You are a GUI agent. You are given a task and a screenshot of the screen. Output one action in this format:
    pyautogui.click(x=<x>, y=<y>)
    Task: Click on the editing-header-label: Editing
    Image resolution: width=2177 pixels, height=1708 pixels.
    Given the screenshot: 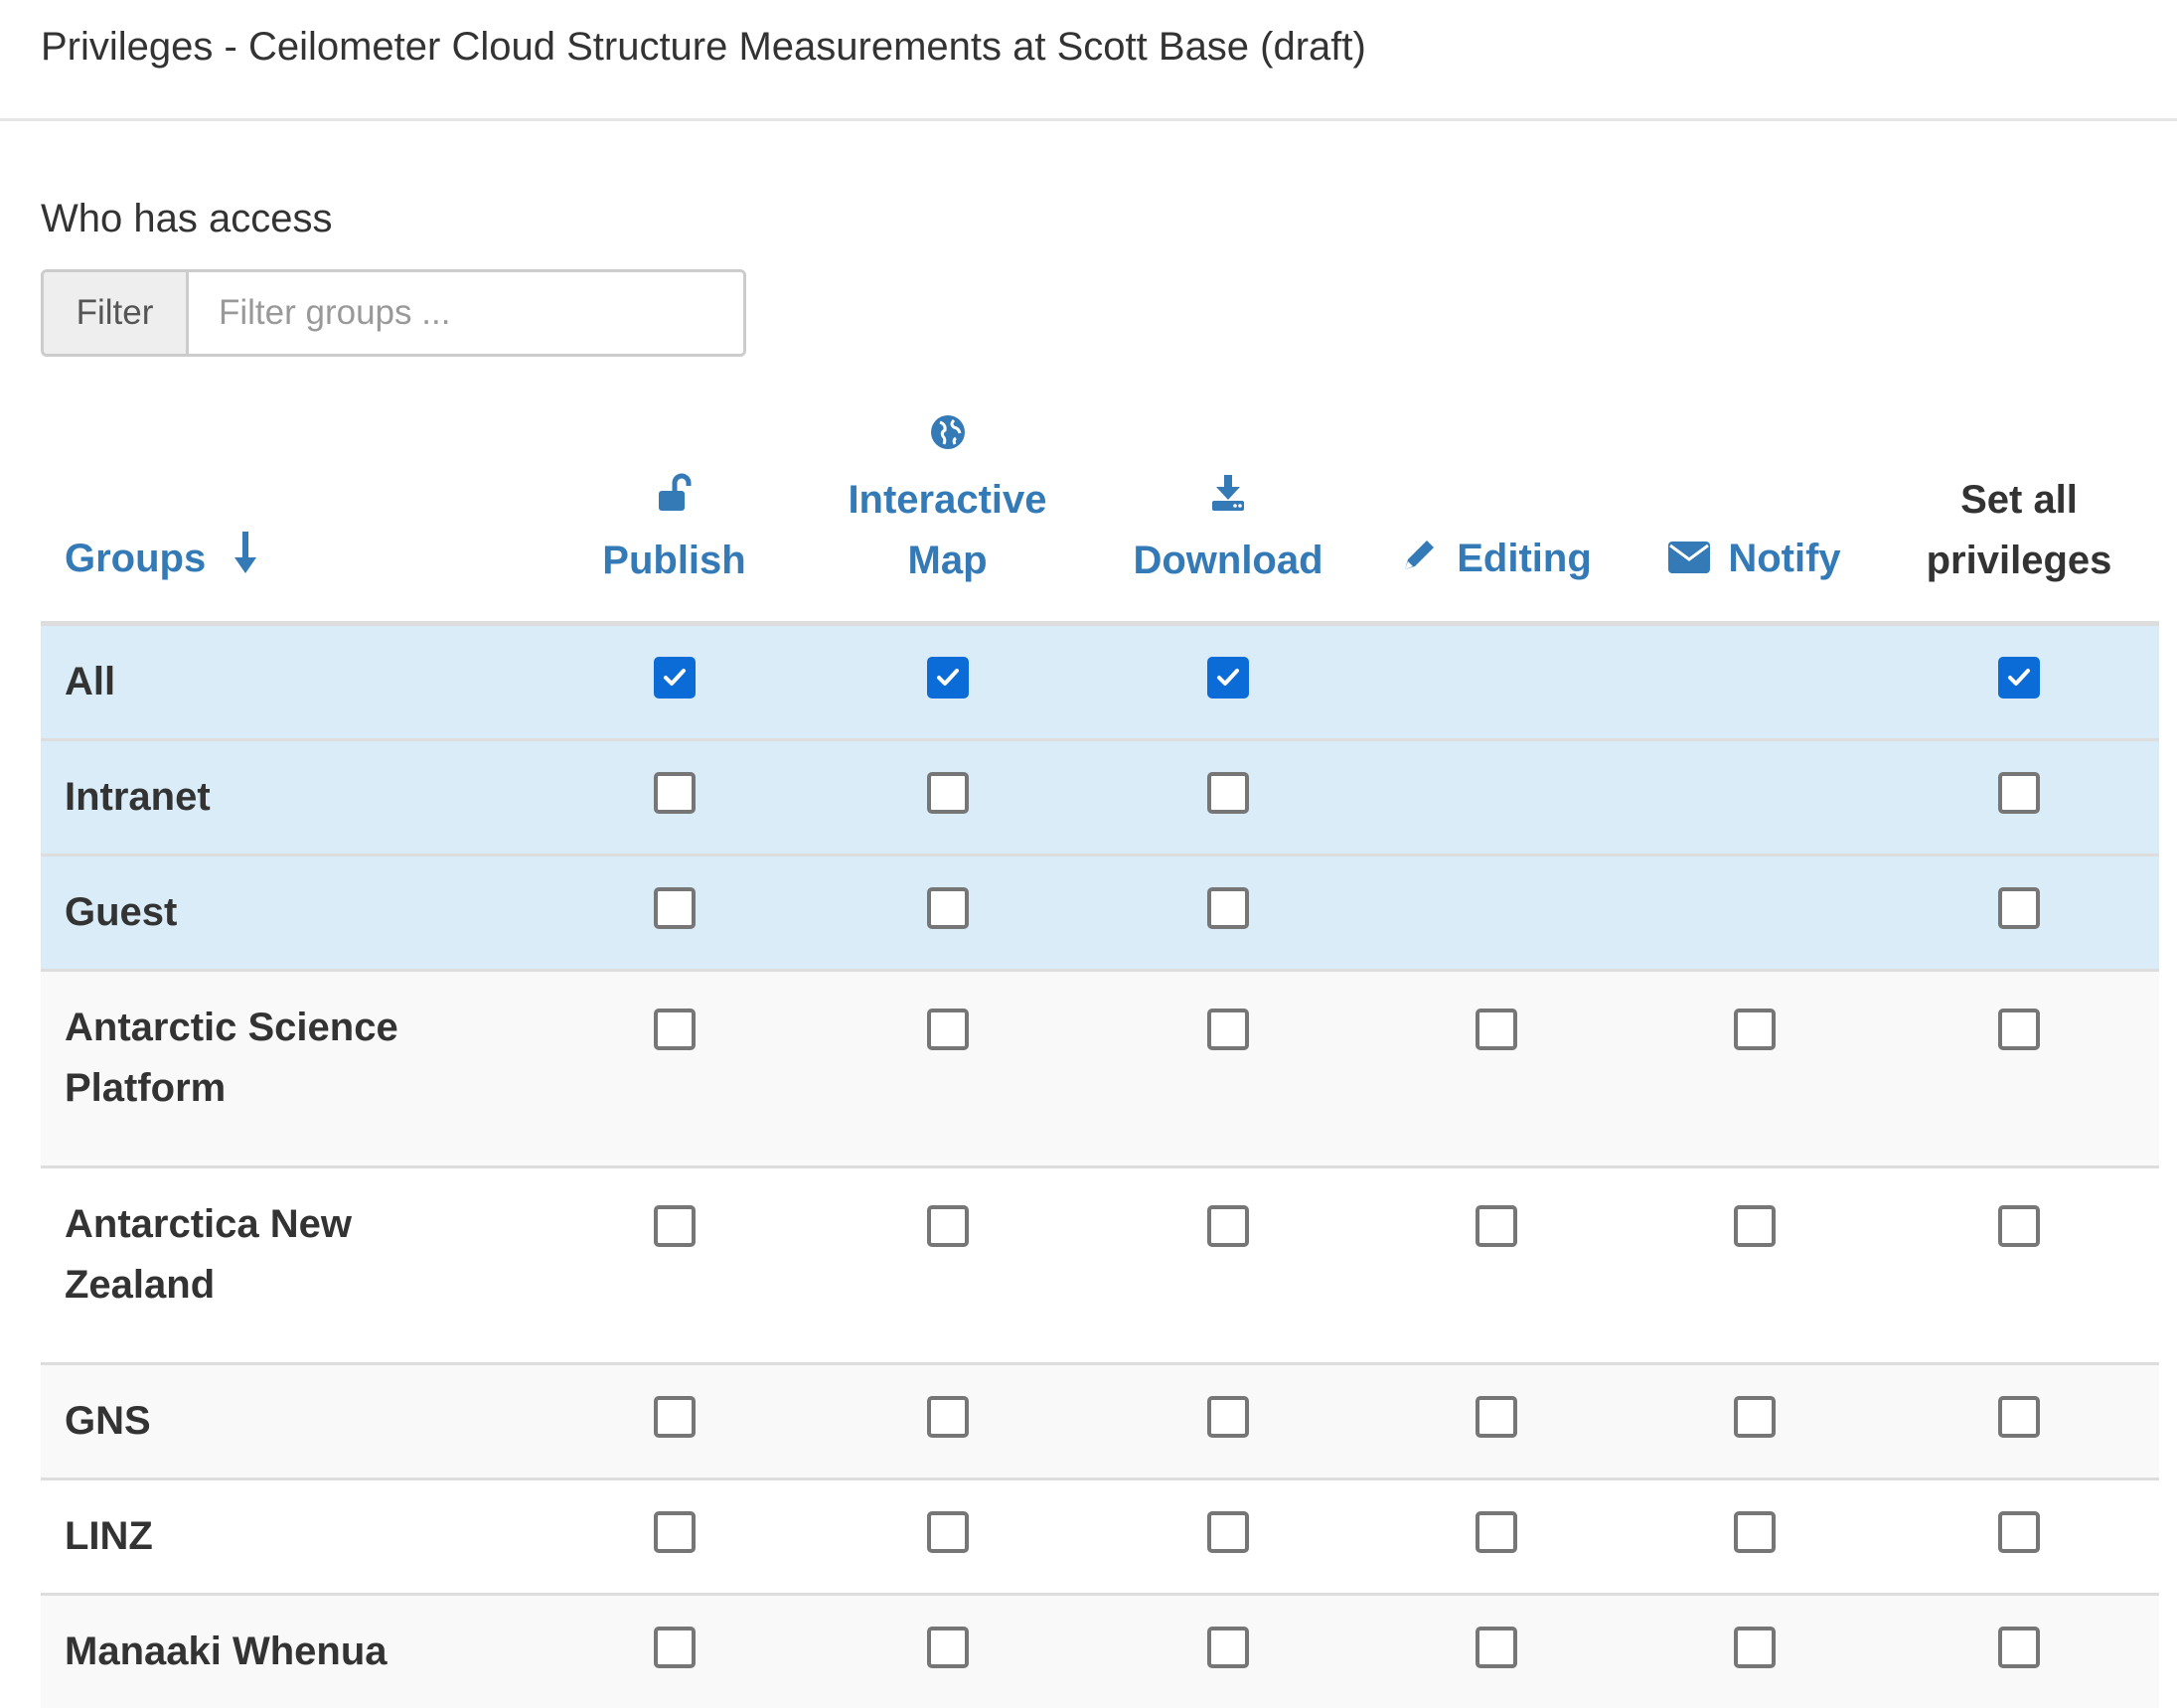 What is the action you would take?
    pyautogui.click(x=1524, y=558)
    